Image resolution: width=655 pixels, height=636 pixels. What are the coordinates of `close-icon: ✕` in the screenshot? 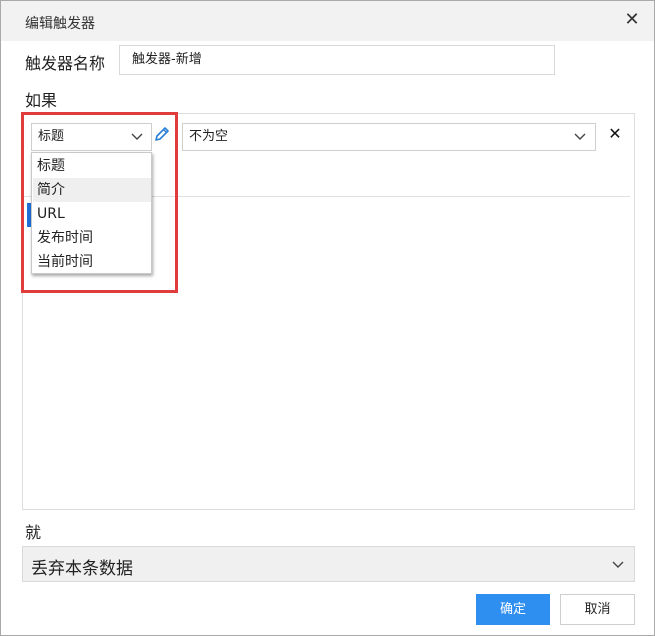 It's located at (632, 20).